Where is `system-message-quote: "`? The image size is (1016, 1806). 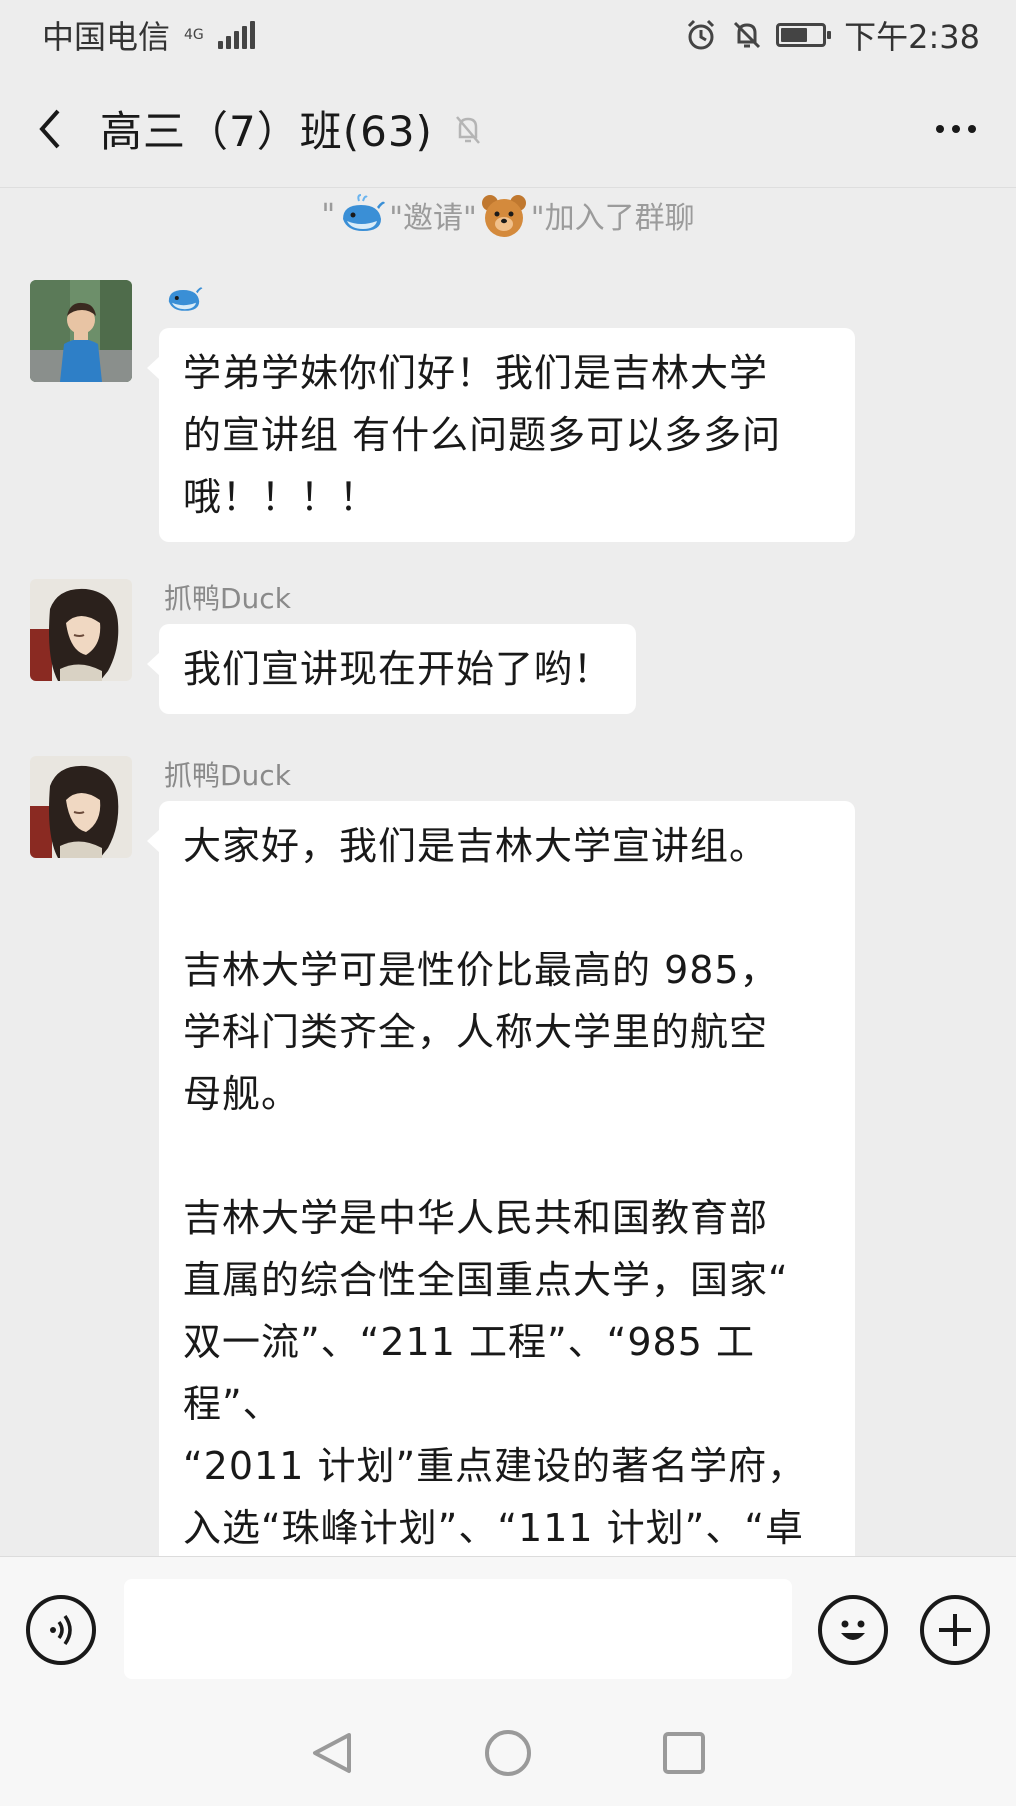
system-message-quote: " is located at coordinates (328, 215).